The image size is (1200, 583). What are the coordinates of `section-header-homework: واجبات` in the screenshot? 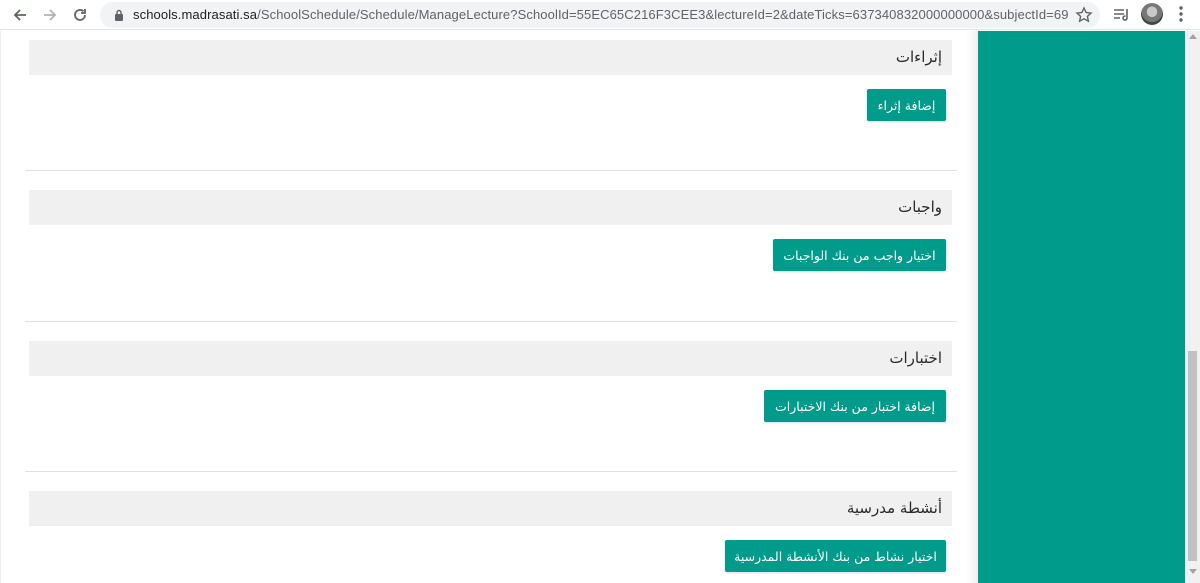 It's located at (490, 207).